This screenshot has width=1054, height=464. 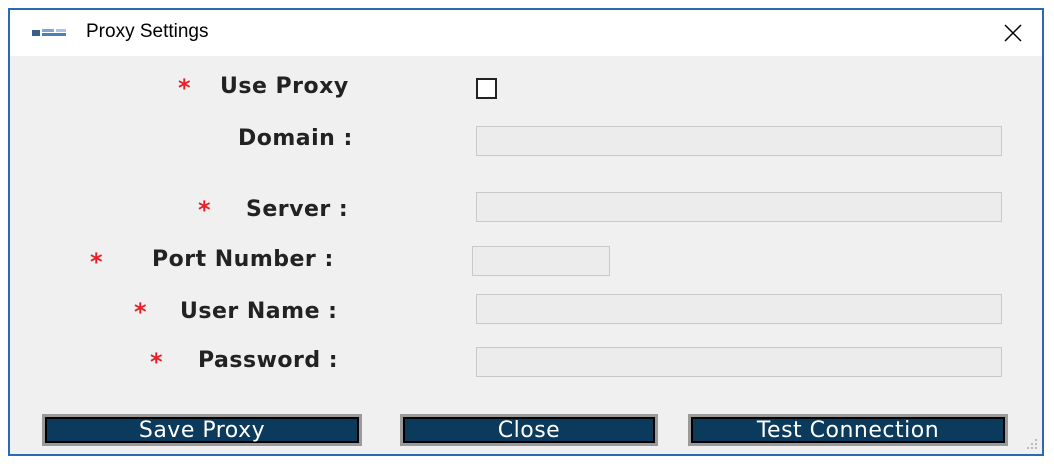 I want to click on port-number-field, so click(x=541, y=261).